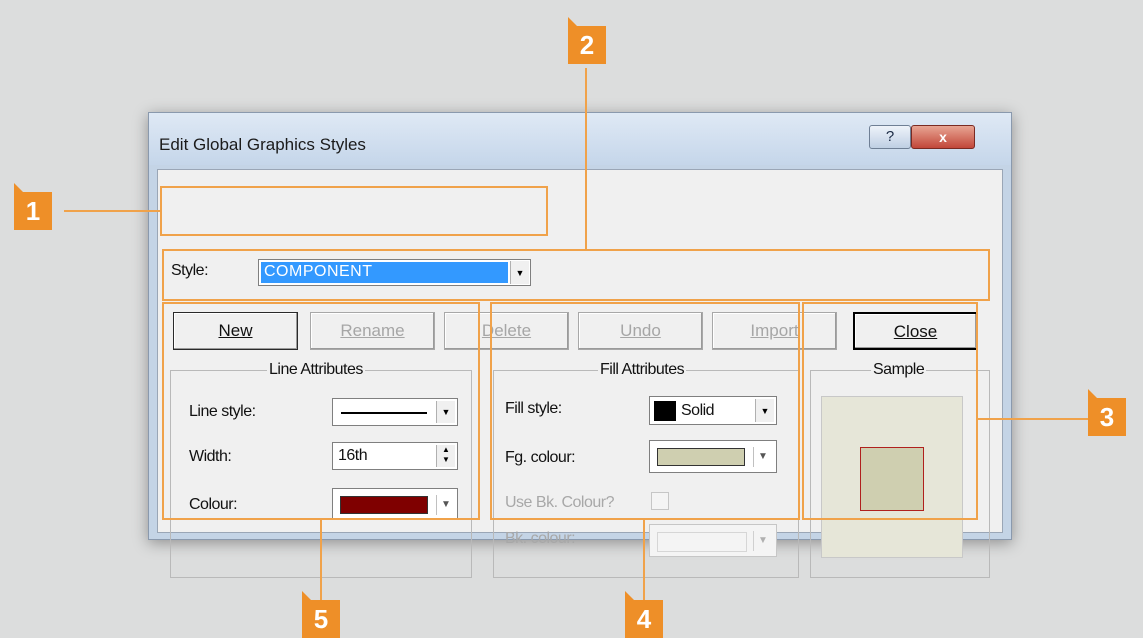  I want to click on callout-2-box, so click(576, 275).